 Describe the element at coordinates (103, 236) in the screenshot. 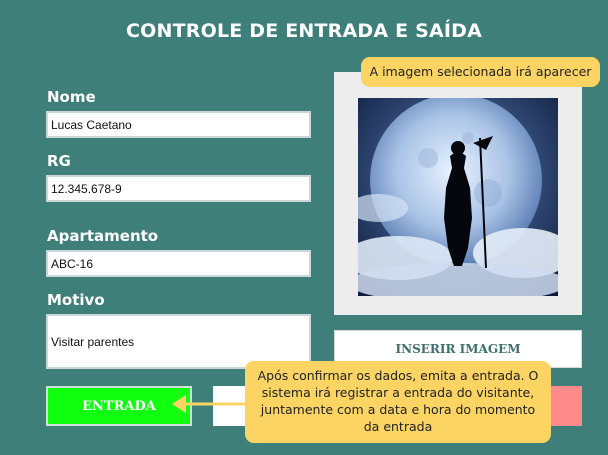

I see `apartamento-label: Apartamento` at that location.